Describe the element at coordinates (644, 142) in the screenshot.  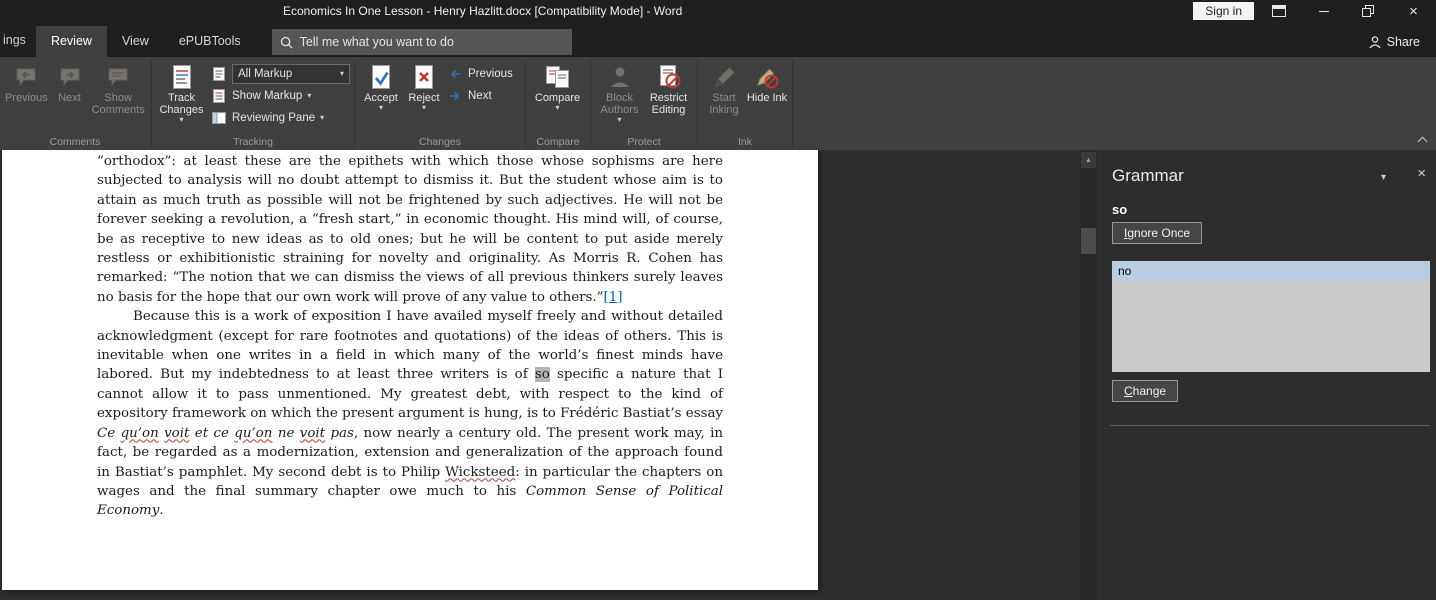
I see `group-label-protect: Protect` at that location.